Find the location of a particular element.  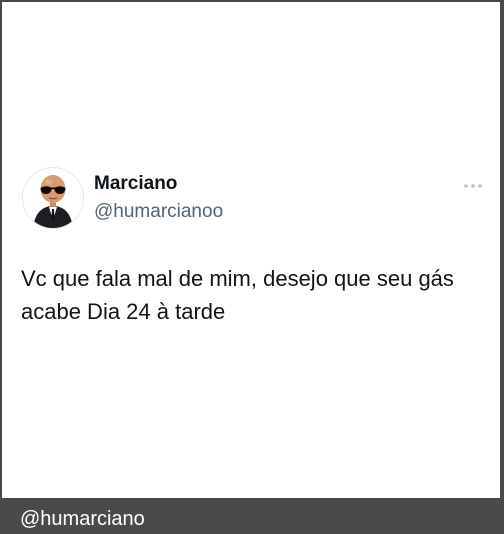

more-horizontal-icon is located at coordinates (473, 183).